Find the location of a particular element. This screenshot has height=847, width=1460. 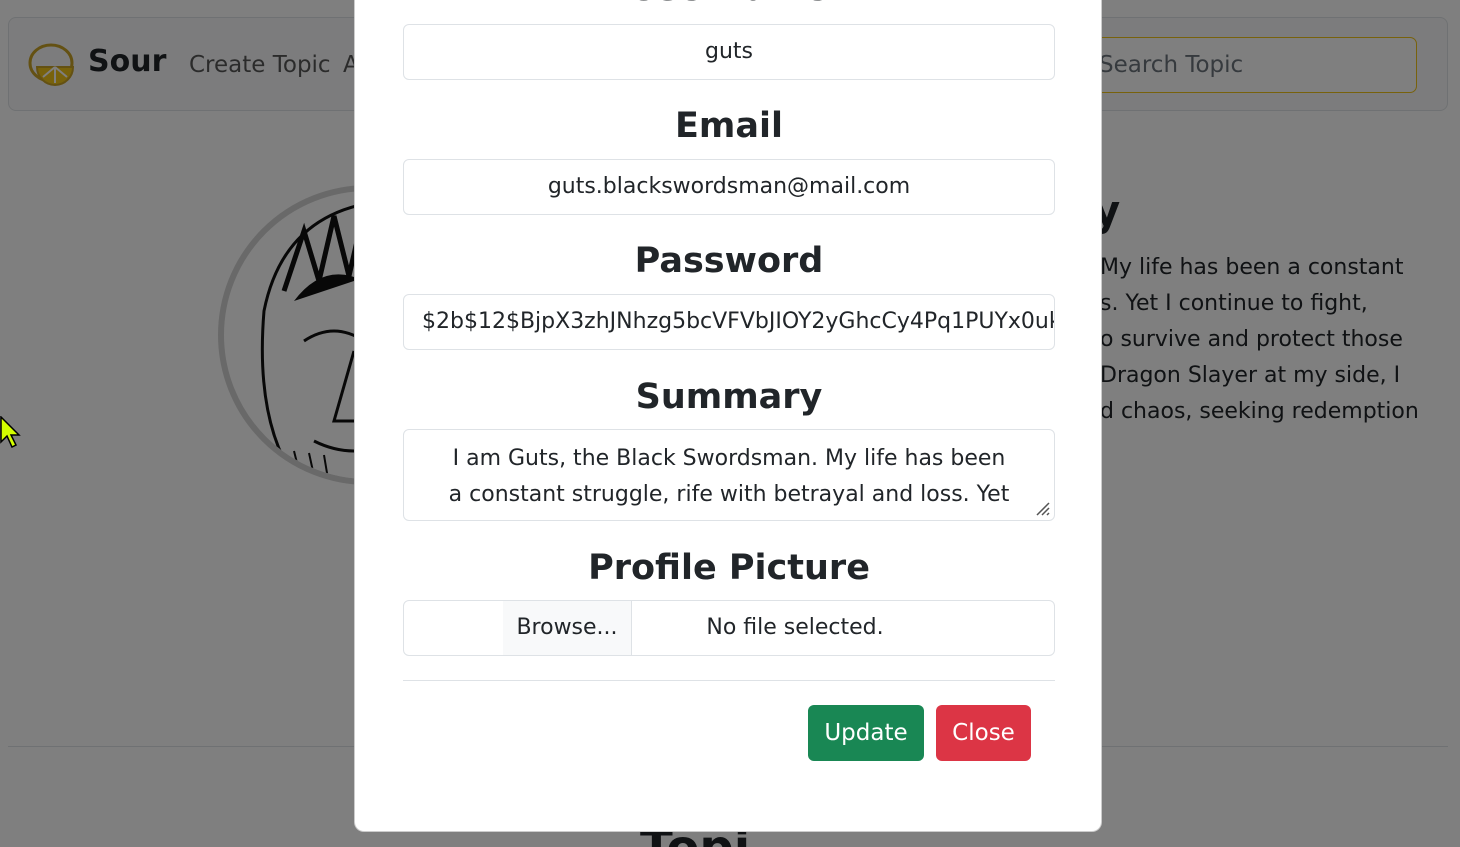

profile-picture-label: Profile Picture is located at coordinates (729, 568).